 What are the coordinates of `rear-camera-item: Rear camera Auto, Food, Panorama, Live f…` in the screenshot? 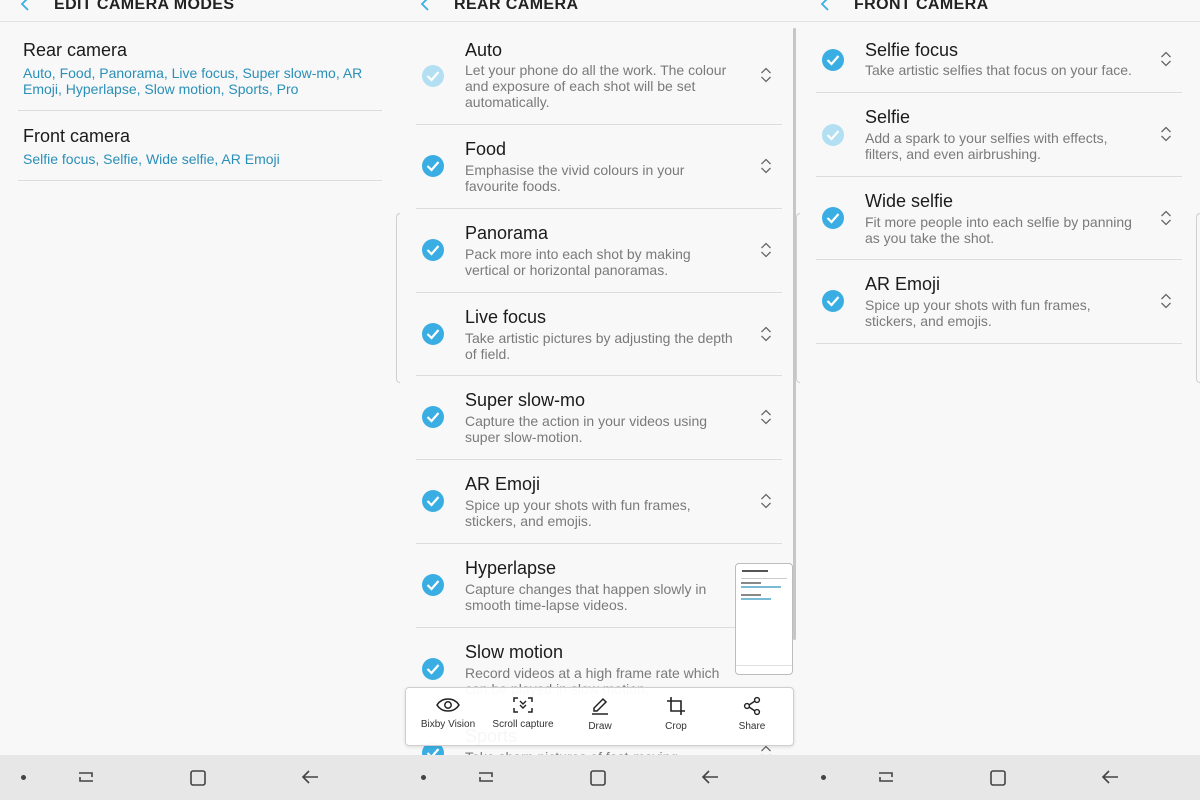 It's located at (200, 75).